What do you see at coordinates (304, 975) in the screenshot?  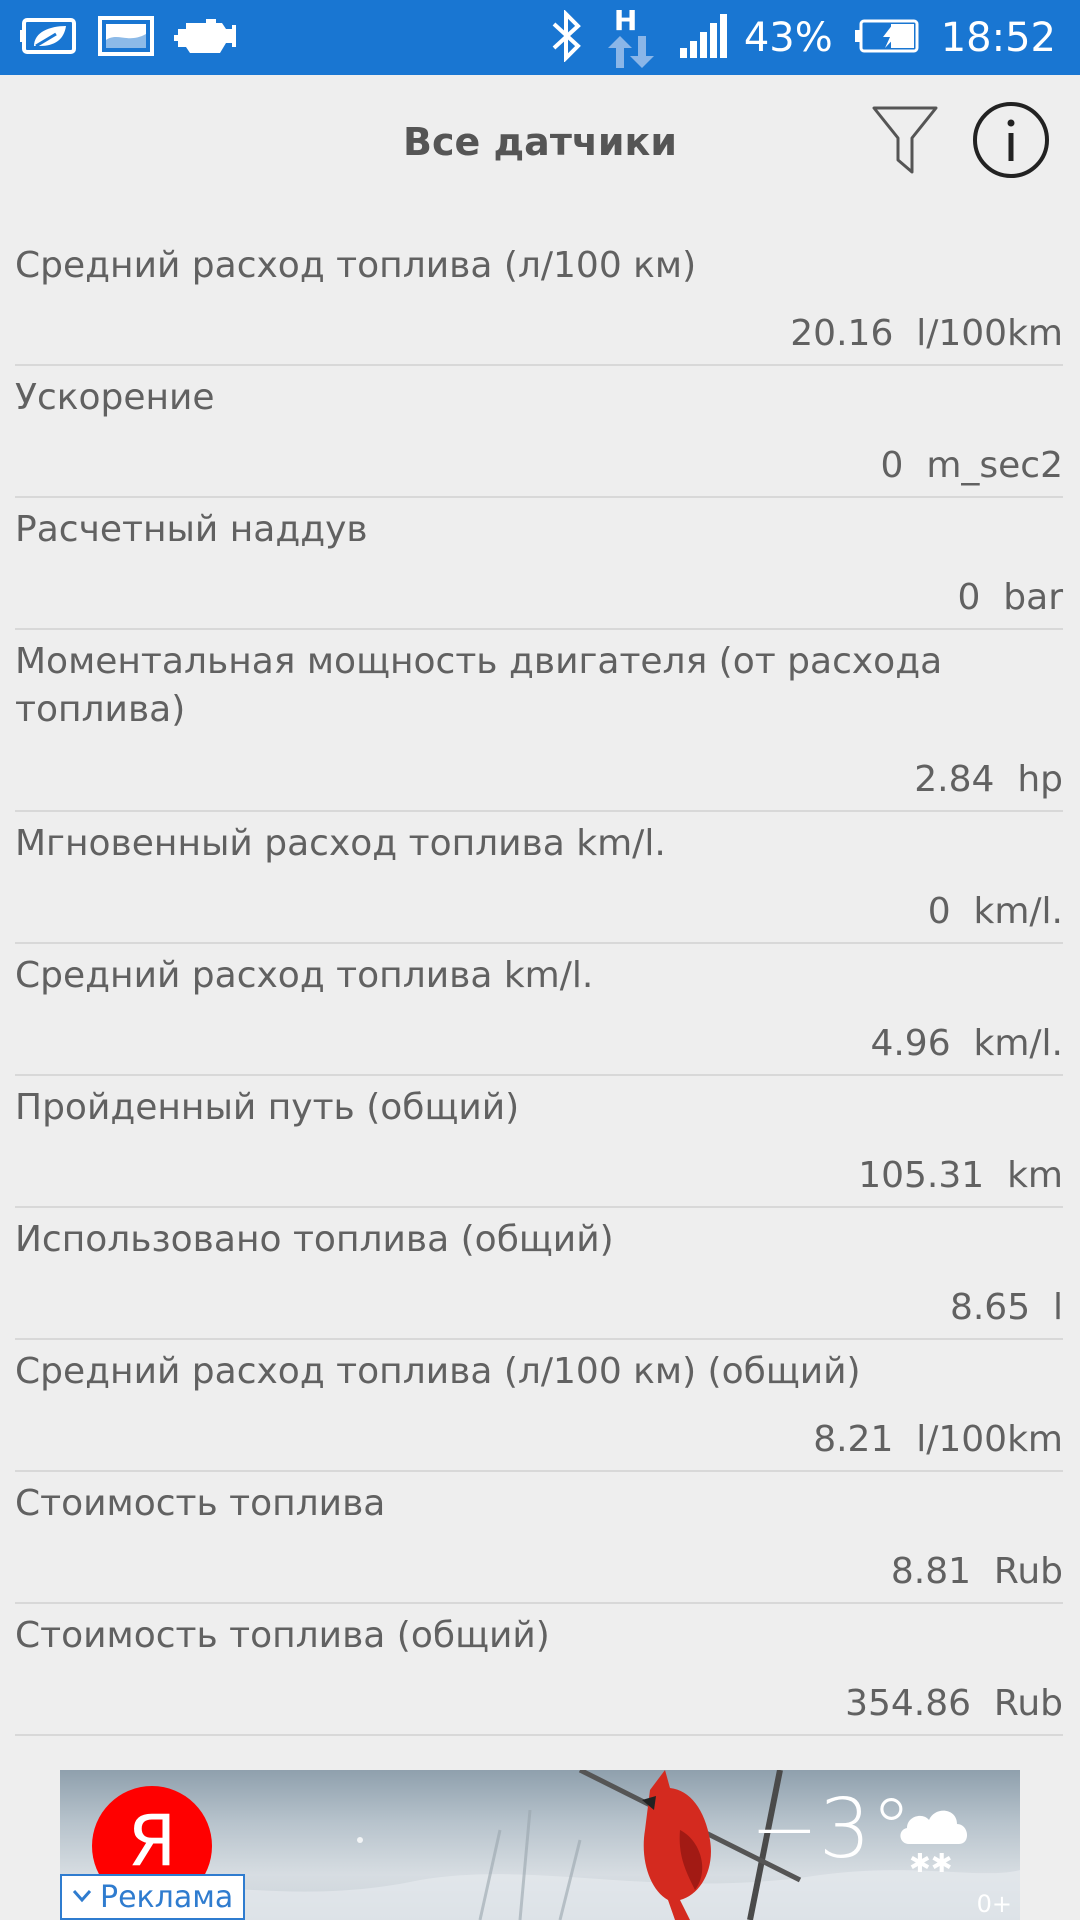 I see `sensor-name: Средний расход топлива km/l.` at bounding box center [304, 975].